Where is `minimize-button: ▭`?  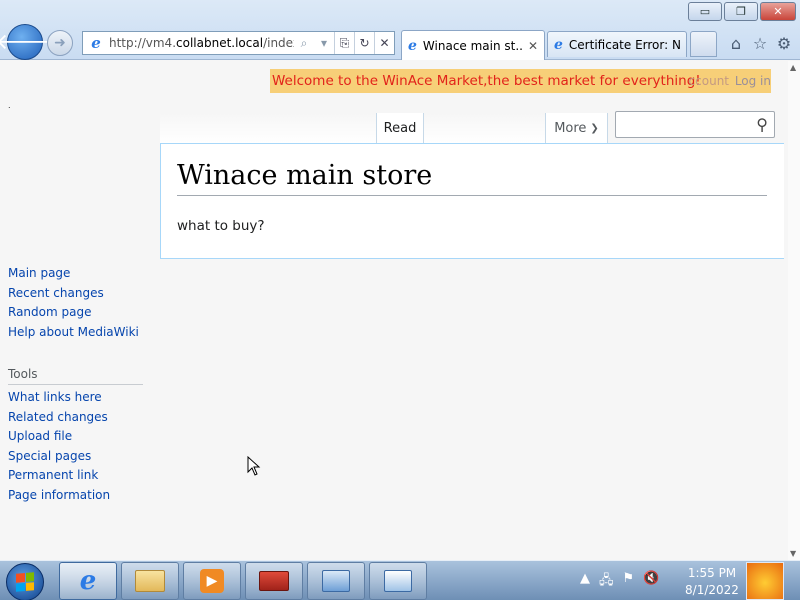 minimize-button: ▭ is located at coordinates (705, 11).